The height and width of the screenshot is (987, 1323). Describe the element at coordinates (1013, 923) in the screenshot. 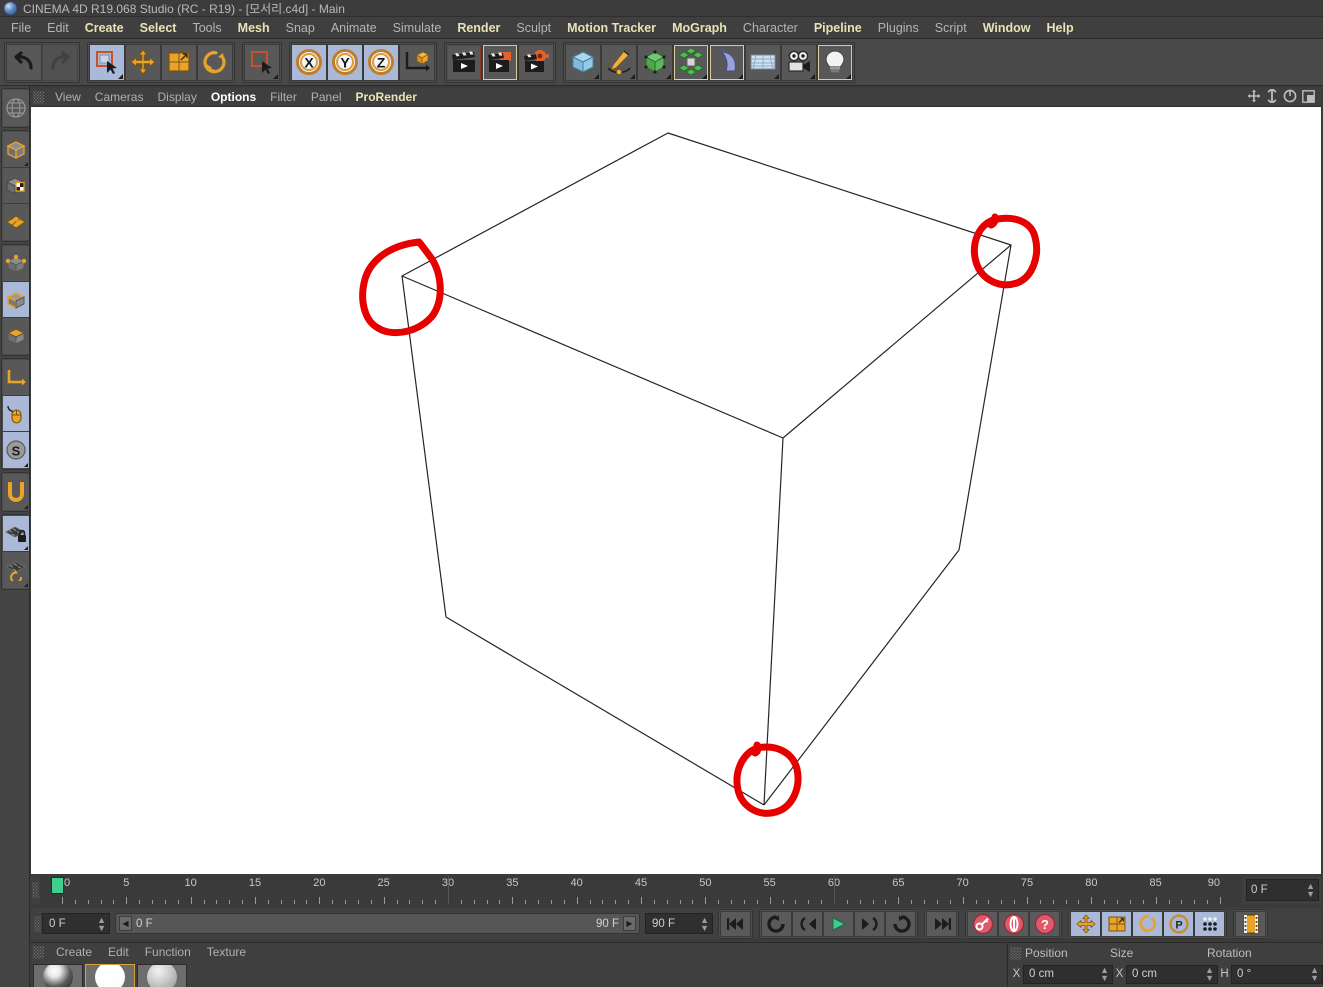

I see `autokeying-button` at that location.